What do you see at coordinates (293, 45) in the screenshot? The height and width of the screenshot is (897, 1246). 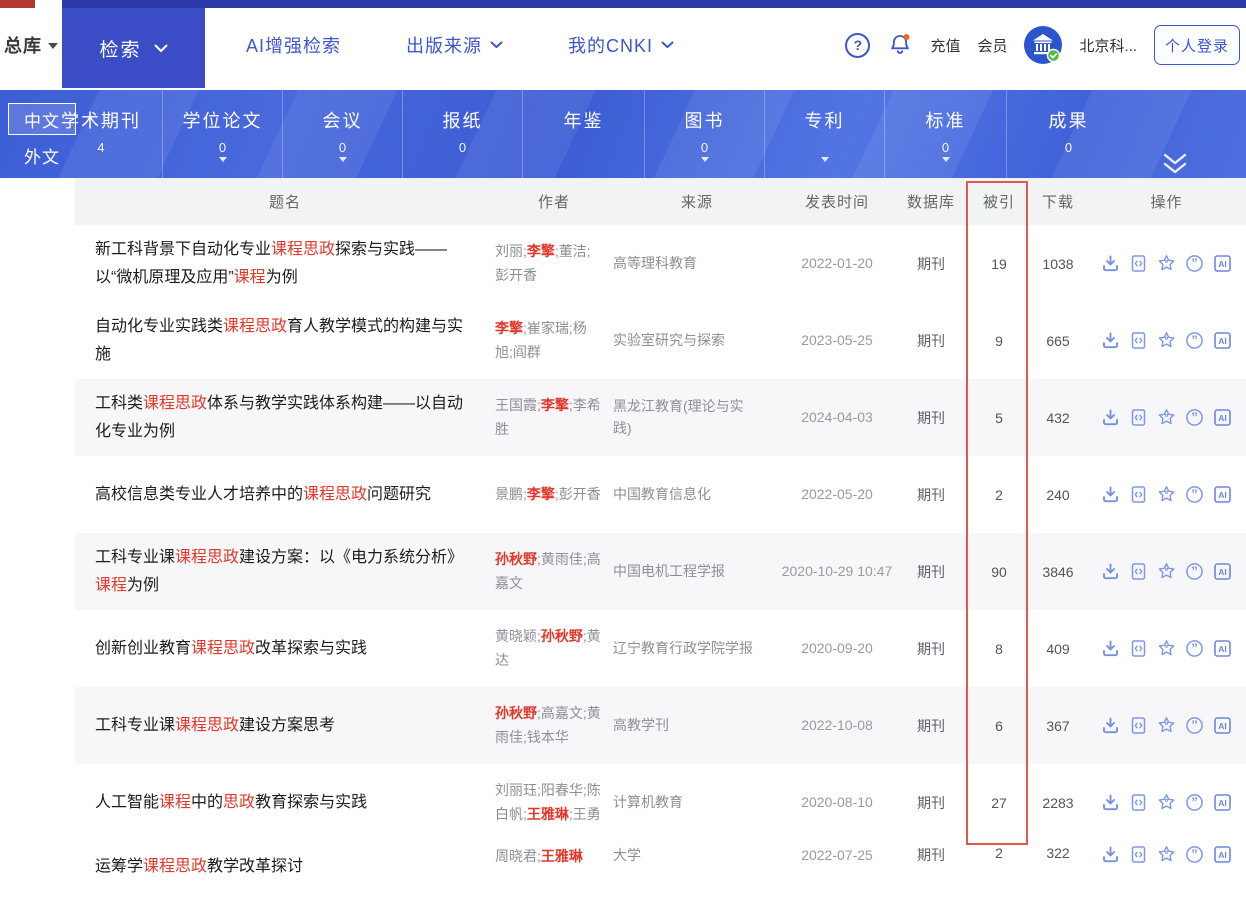 I see `top-nav-link-0: AI增强检索` at bounding box center [293, 45].